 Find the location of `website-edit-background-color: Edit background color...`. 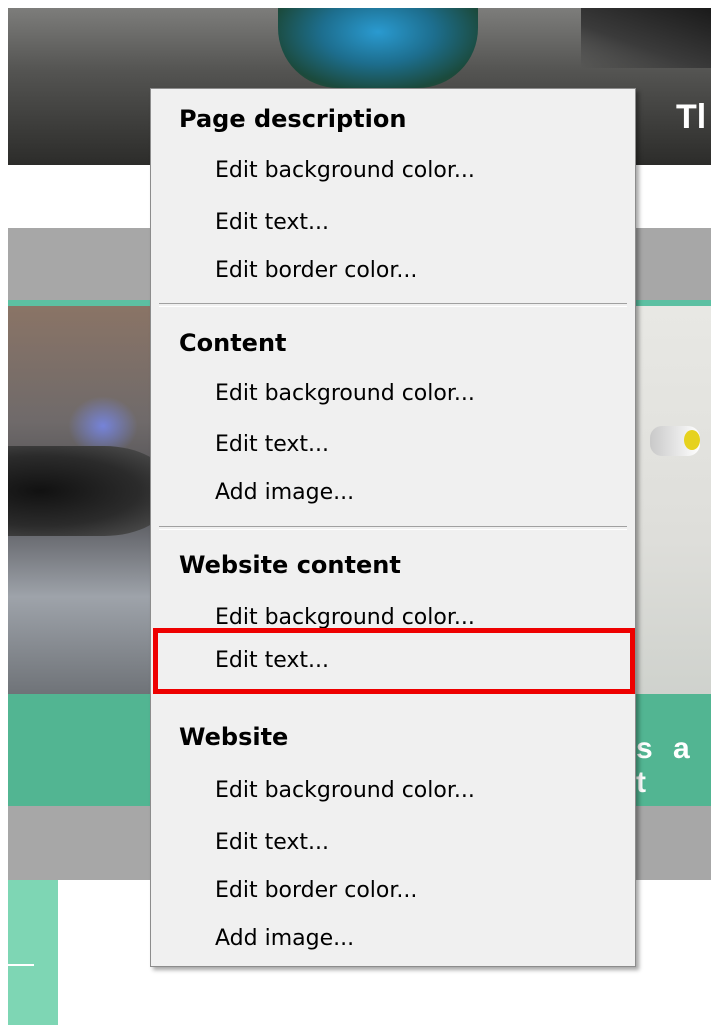

website-edit-background-color: Edit background color... is located at coordinates (392, 791).